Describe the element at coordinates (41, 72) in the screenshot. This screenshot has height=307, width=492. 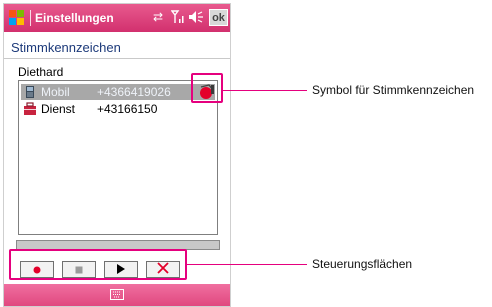
I see `contact-name: Diethard` at that location.